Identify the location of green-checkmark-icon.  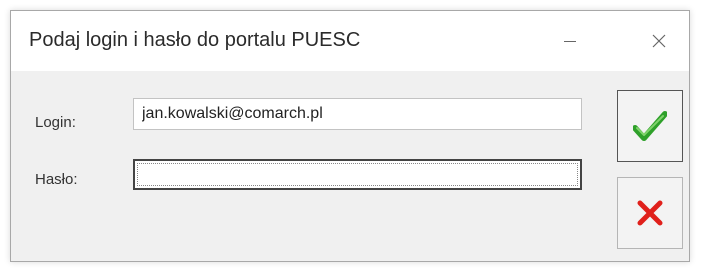
(650, 126).